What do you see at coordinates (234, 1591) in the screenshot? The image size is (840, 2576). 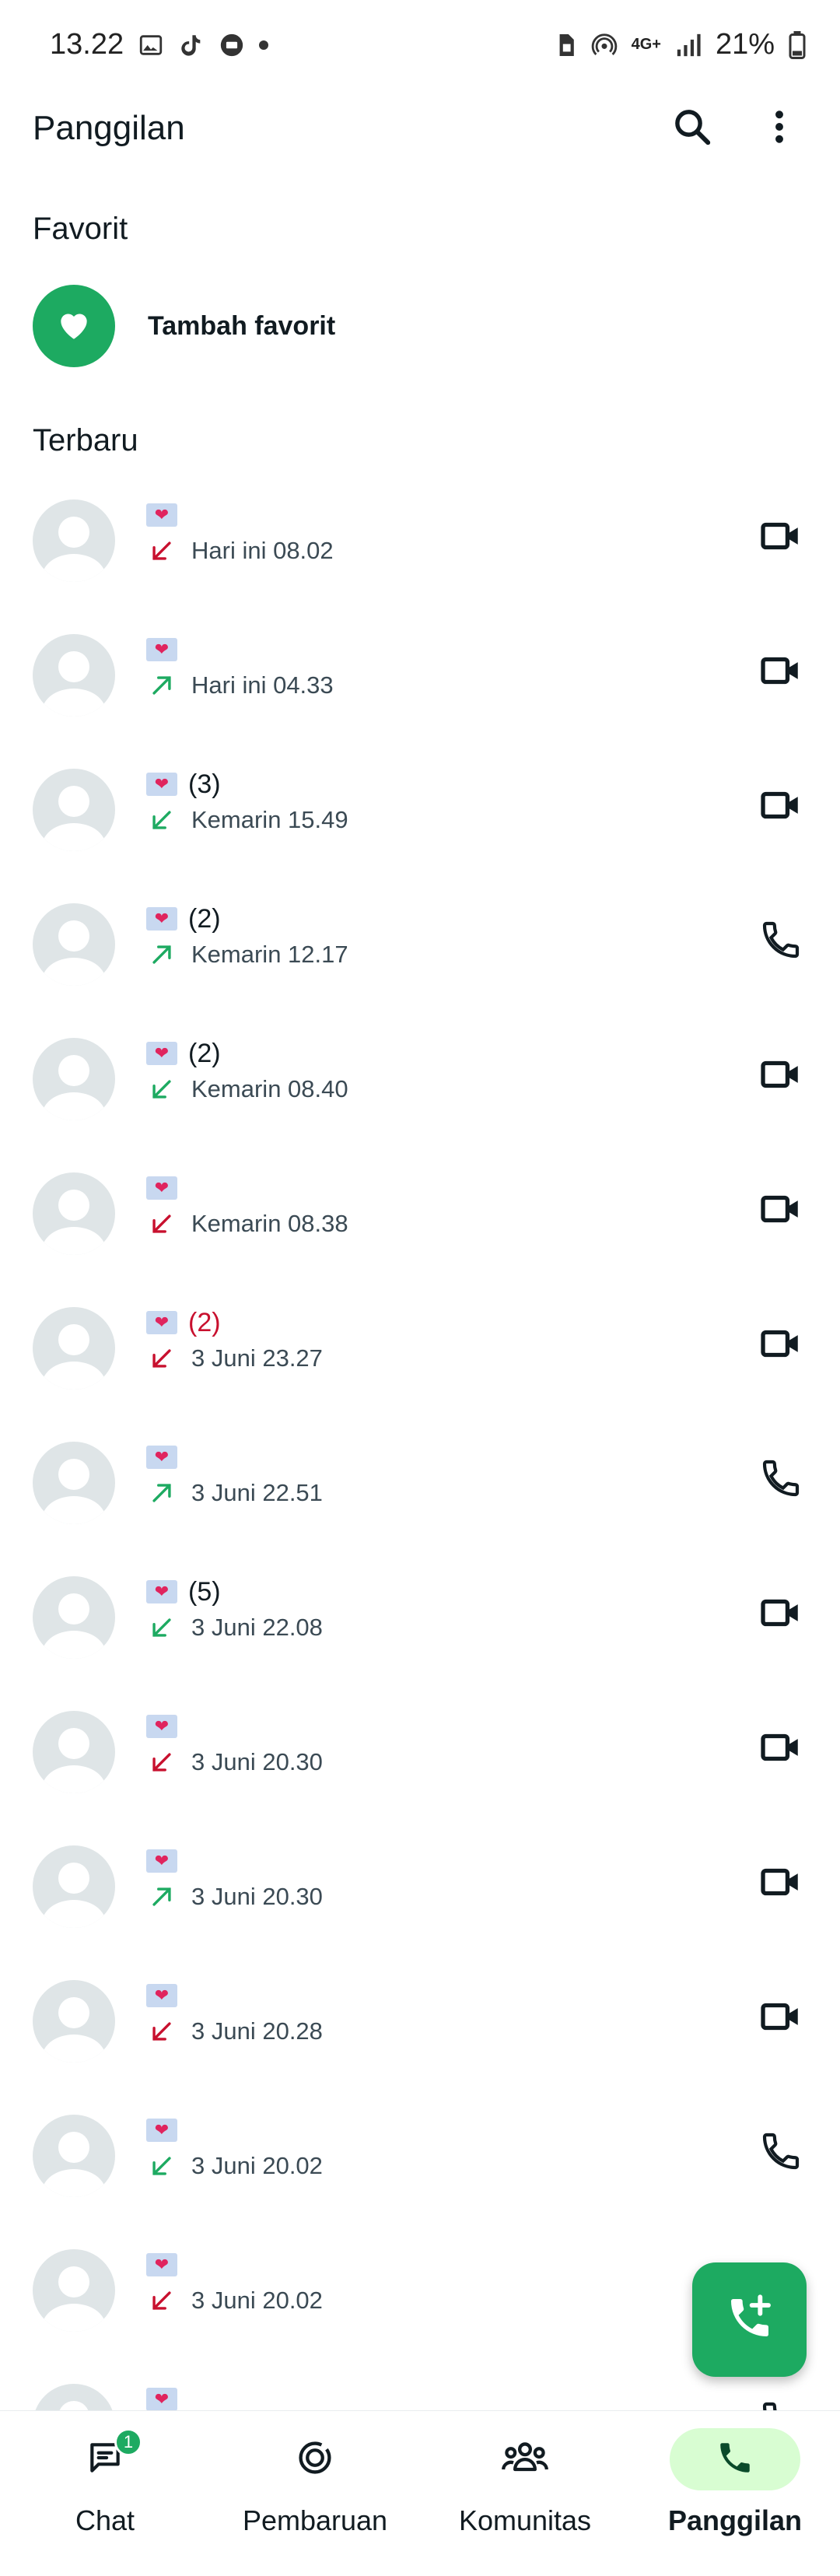 I see `contact-name-line: ❤ (5)` at bounding box center [234, 1591].